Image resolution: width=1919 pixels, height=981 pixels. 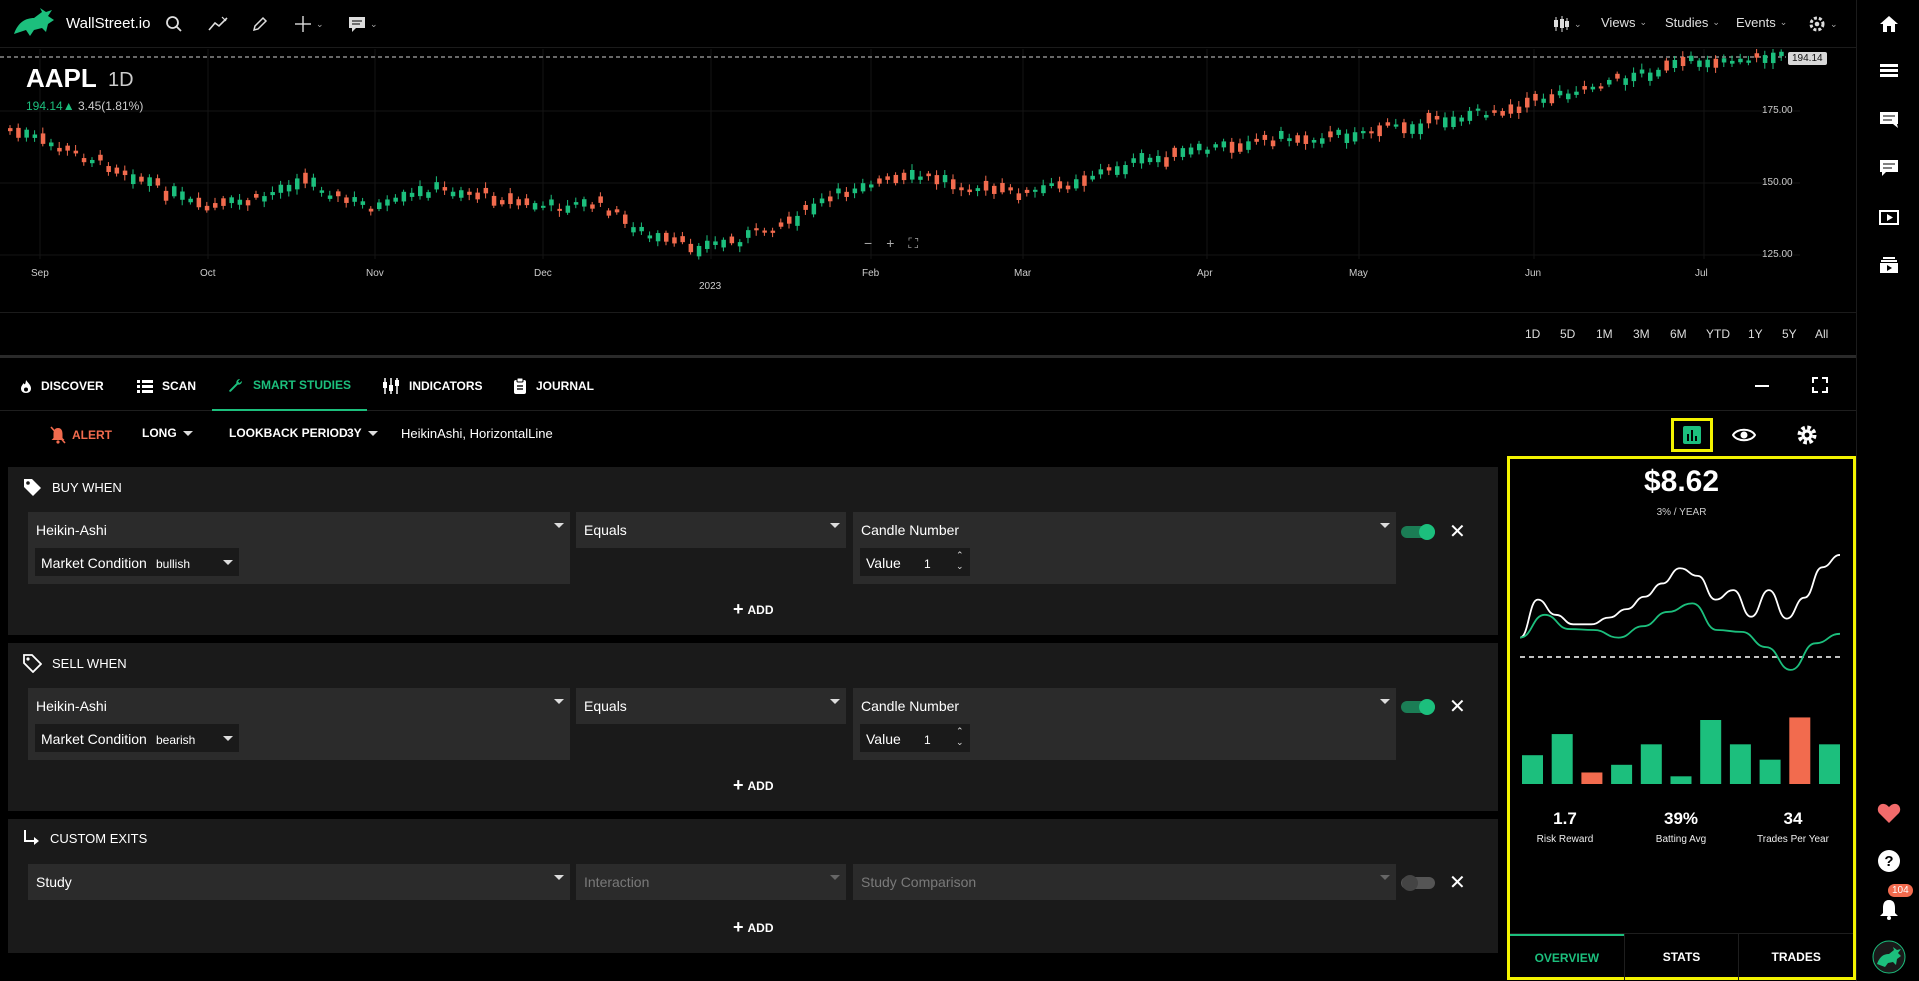 I want to click on tab-stats: STATS, so click(x=1681, y=957).